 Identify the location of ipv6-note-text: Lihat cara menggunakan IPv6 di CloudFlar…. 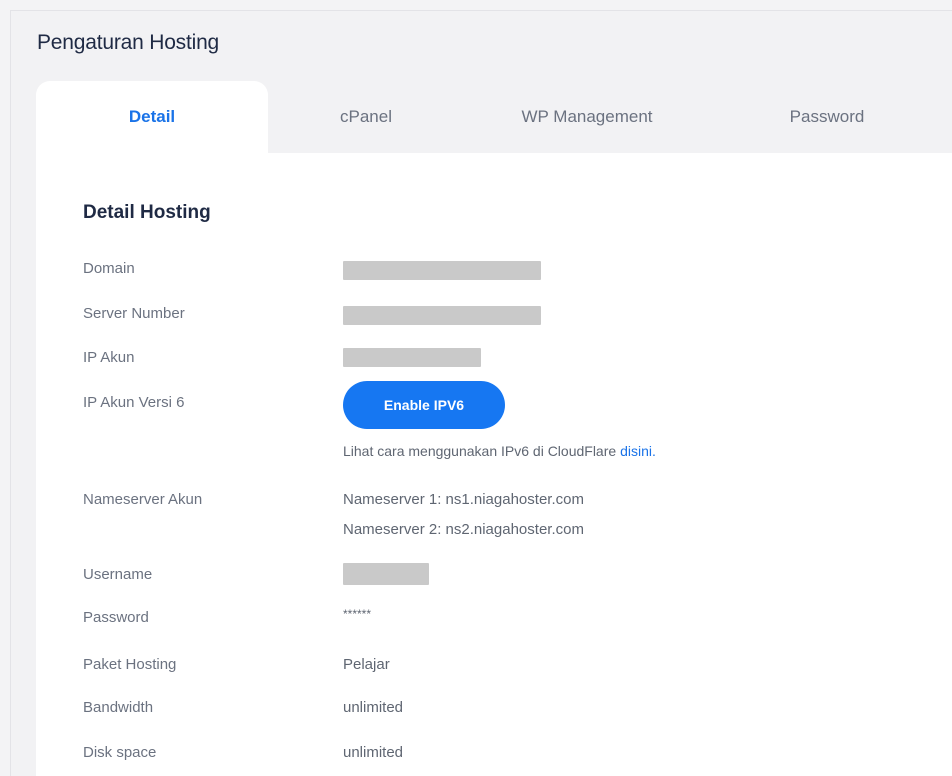
(480, 451).